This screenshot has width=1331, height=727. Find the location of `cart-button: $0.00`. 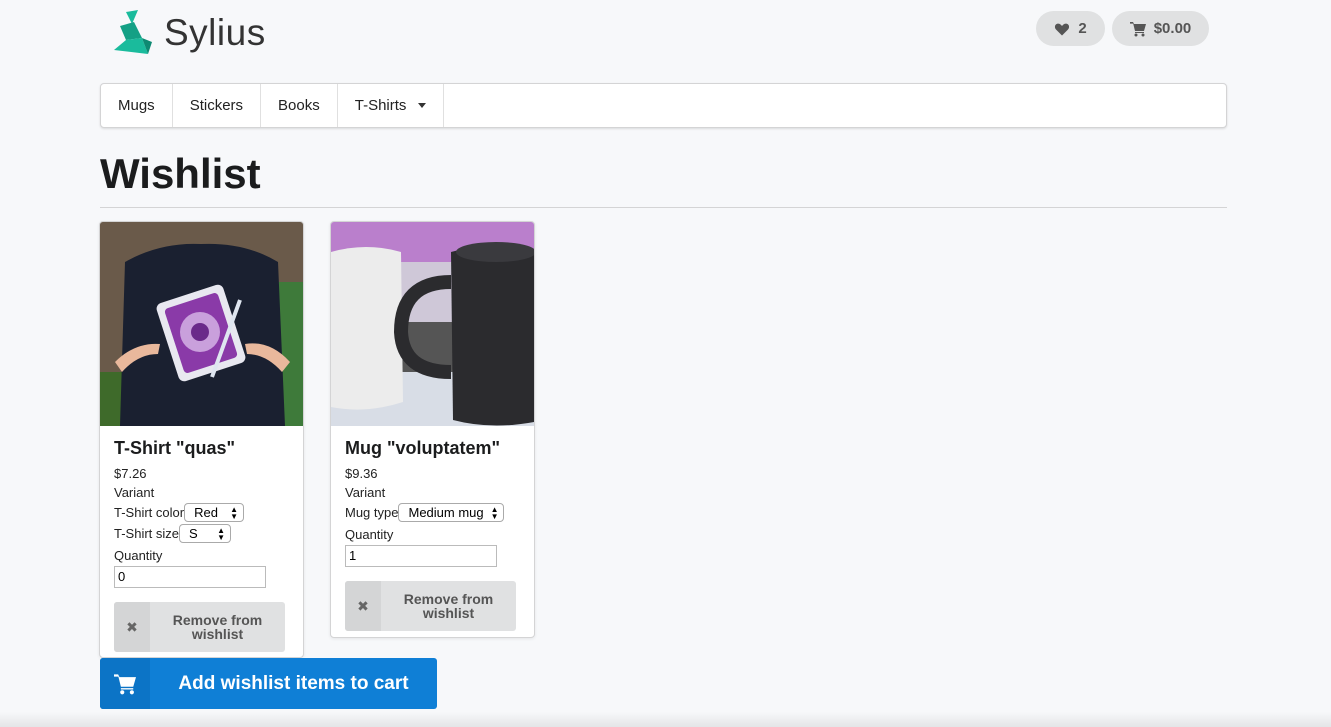

cart-button: $0.00 is located at coordinates (1160, 28).